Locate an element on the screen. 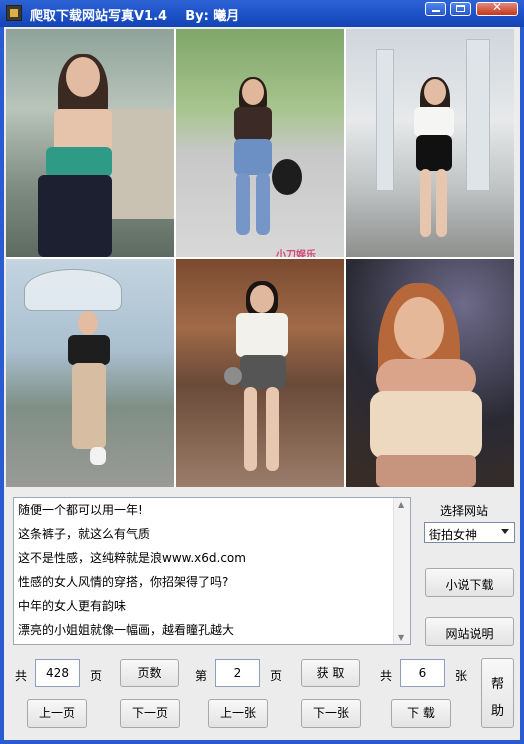 Image resolution: width=524 pixels, height=744 pixels. image-count-prefix: 共 is located at coordinates (386, 676).